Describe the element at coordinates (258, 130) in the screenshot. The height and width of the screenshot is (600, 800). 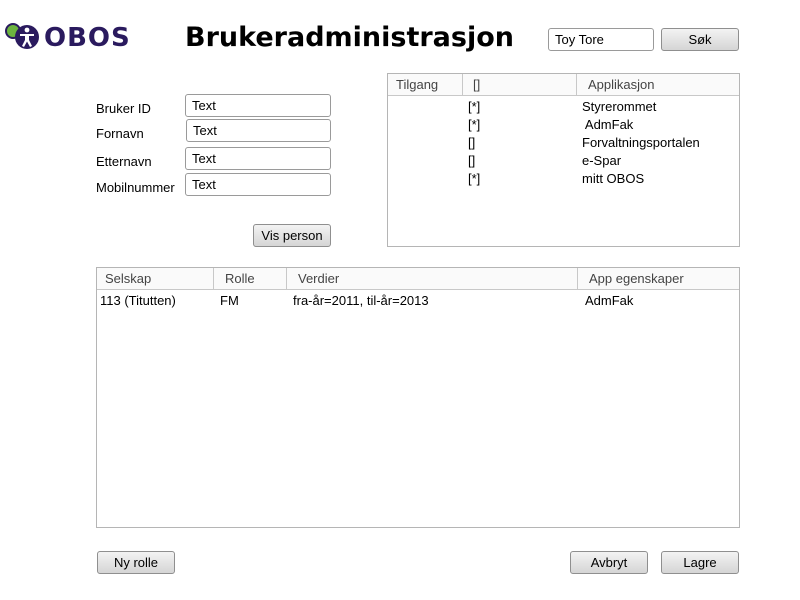
I see `first-name-field` at that location.